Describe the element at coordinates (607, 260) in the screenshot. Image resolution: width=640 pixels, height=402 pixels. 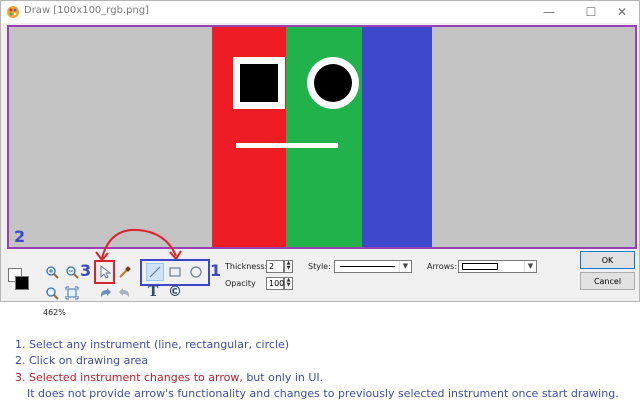
I see `ok-button: OK` at that location.